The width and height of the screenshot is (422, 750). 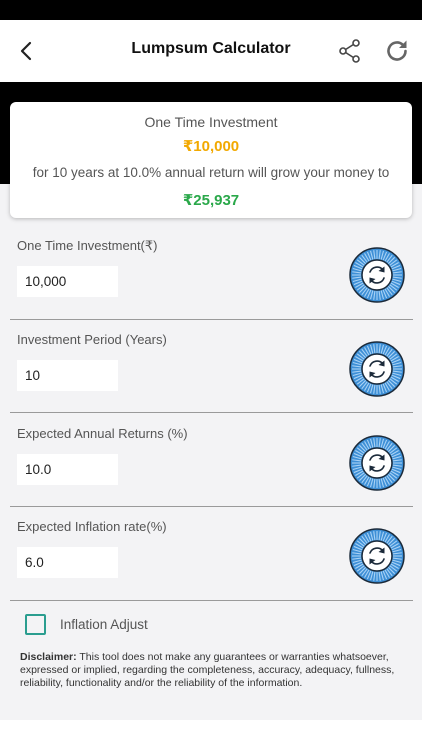 What do you see at coordinates (27, 51) in the screenshot?
I see `chevron-left-icon` at bounding box center [27, 51].